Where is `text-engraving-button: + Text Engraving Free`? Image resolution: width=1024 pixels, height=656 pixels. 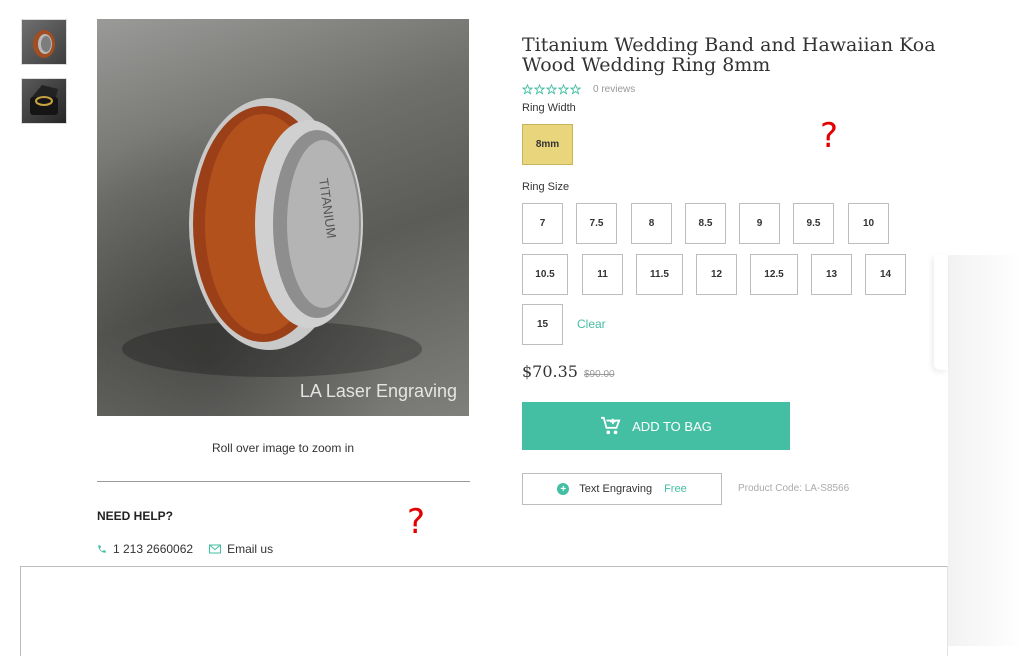
text-engraving-button: + Text Engraving Free is located at coordinates (622, 489).